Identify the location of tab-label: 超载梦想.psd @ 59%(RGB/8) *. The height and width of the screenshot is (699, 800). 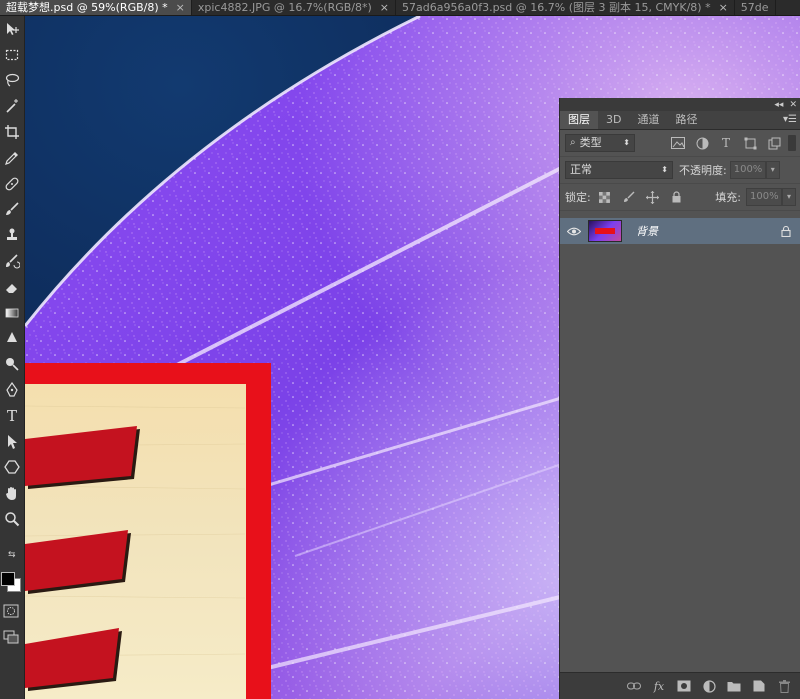
(87, 7).